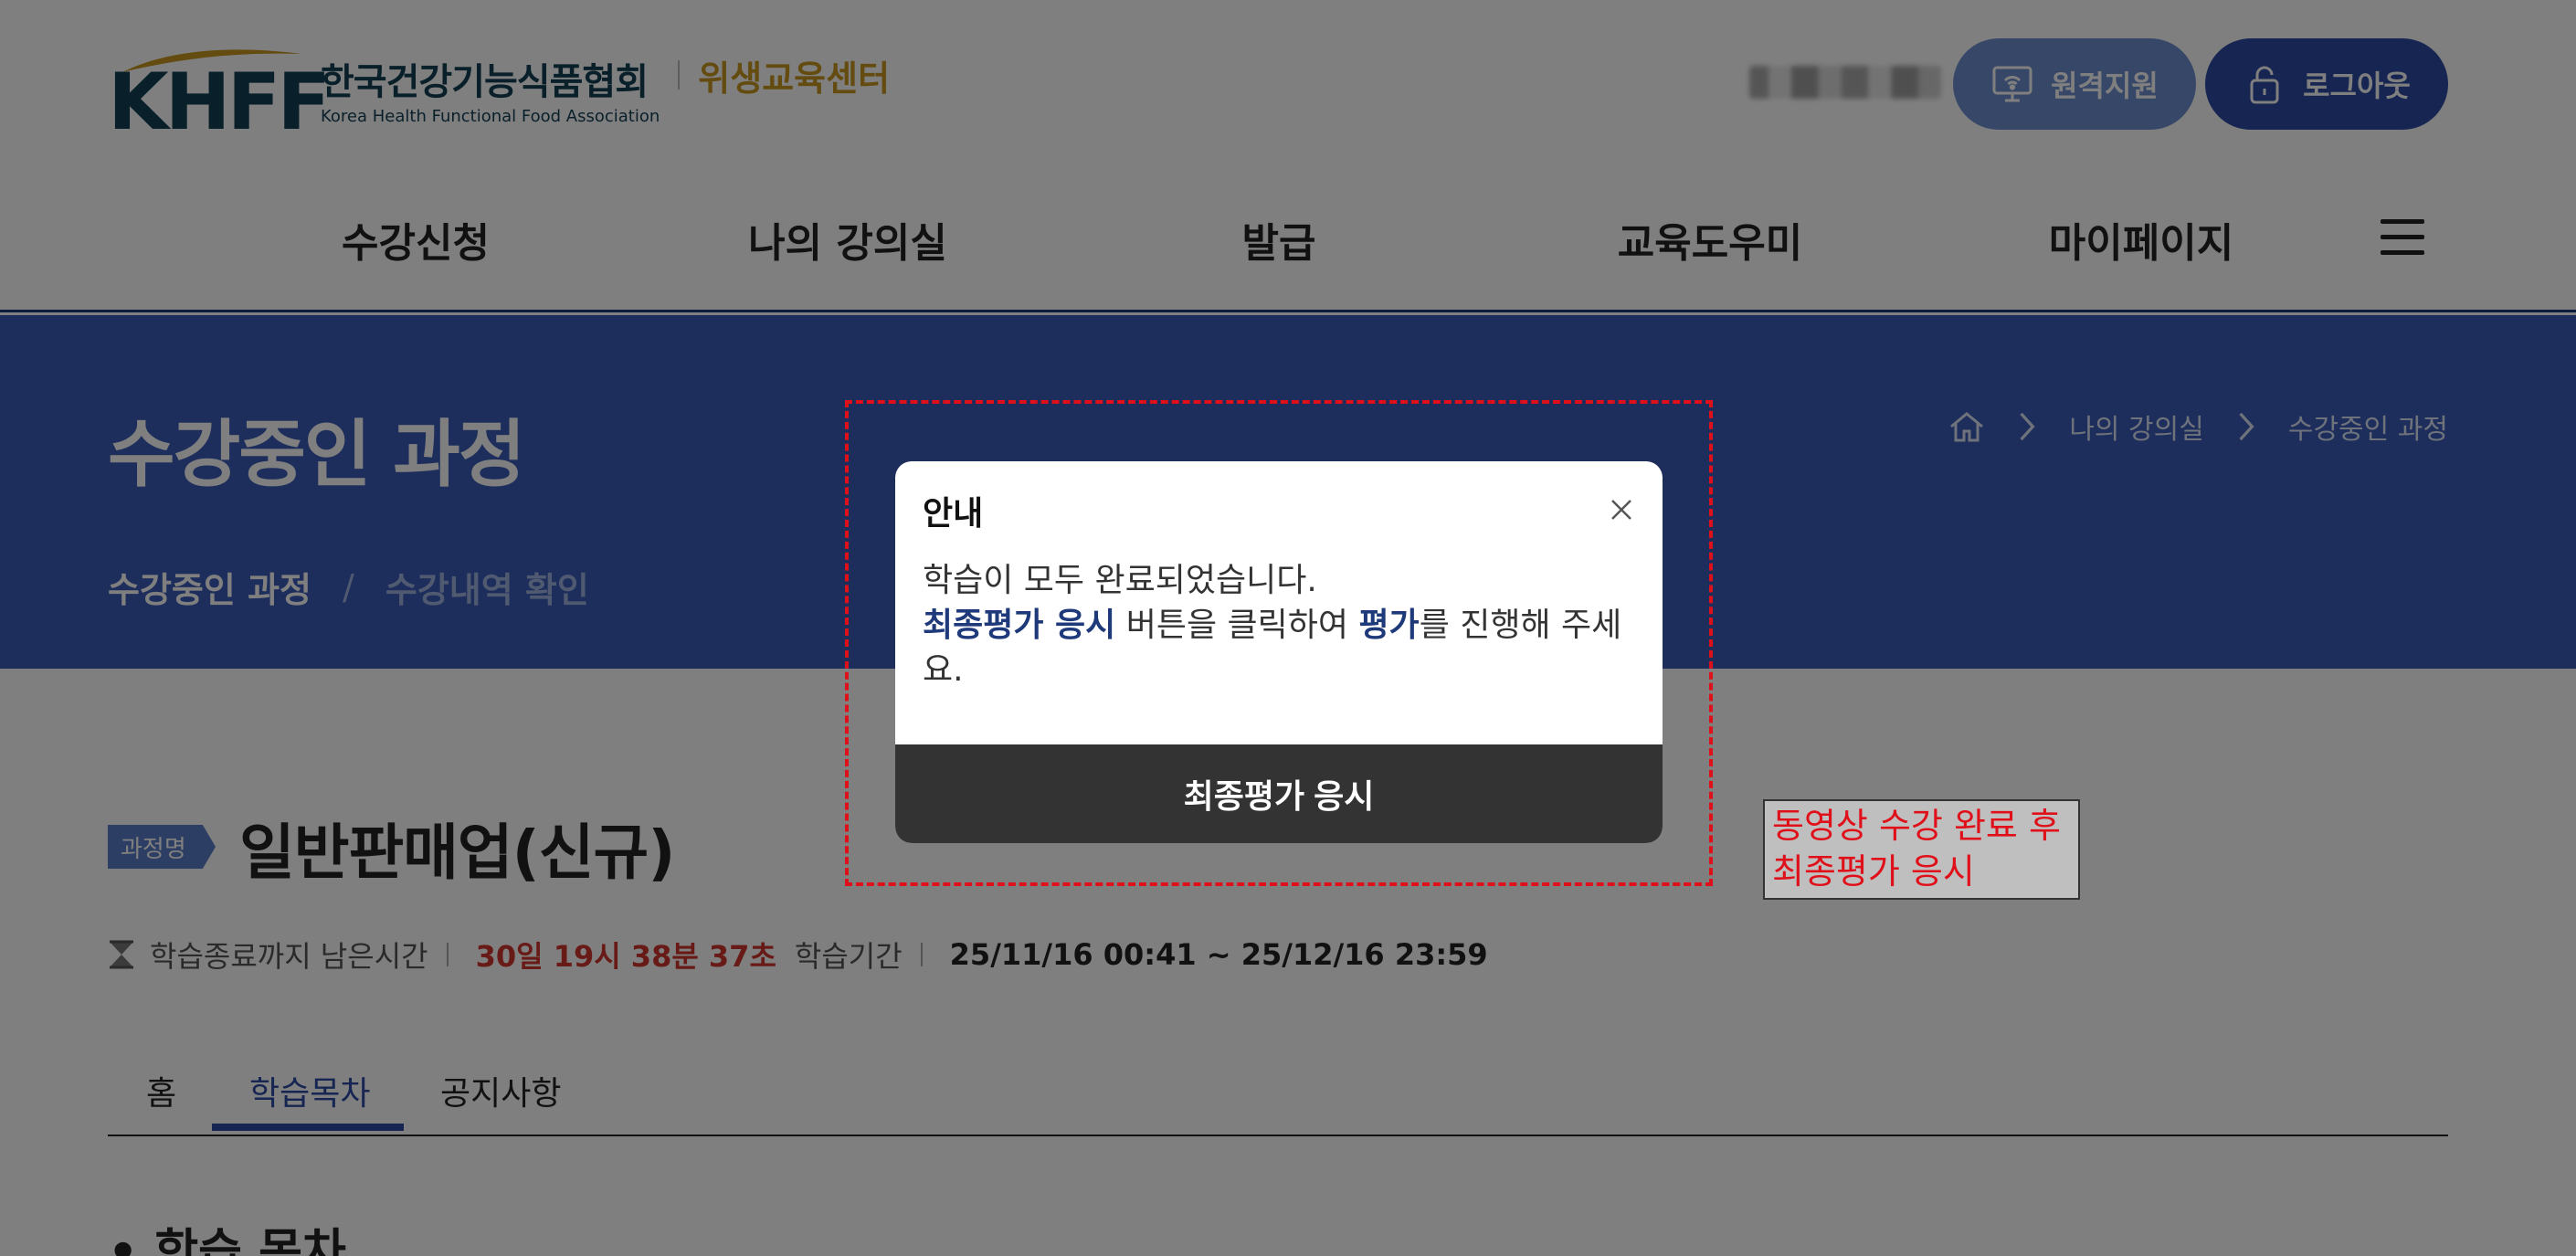 This screenshot has width=2576, height=1256. Describe the element at coordinates (1020, 625) in the screenshot. I see `modal-message-emphasis-exam: 최종평가 응시` at that location.